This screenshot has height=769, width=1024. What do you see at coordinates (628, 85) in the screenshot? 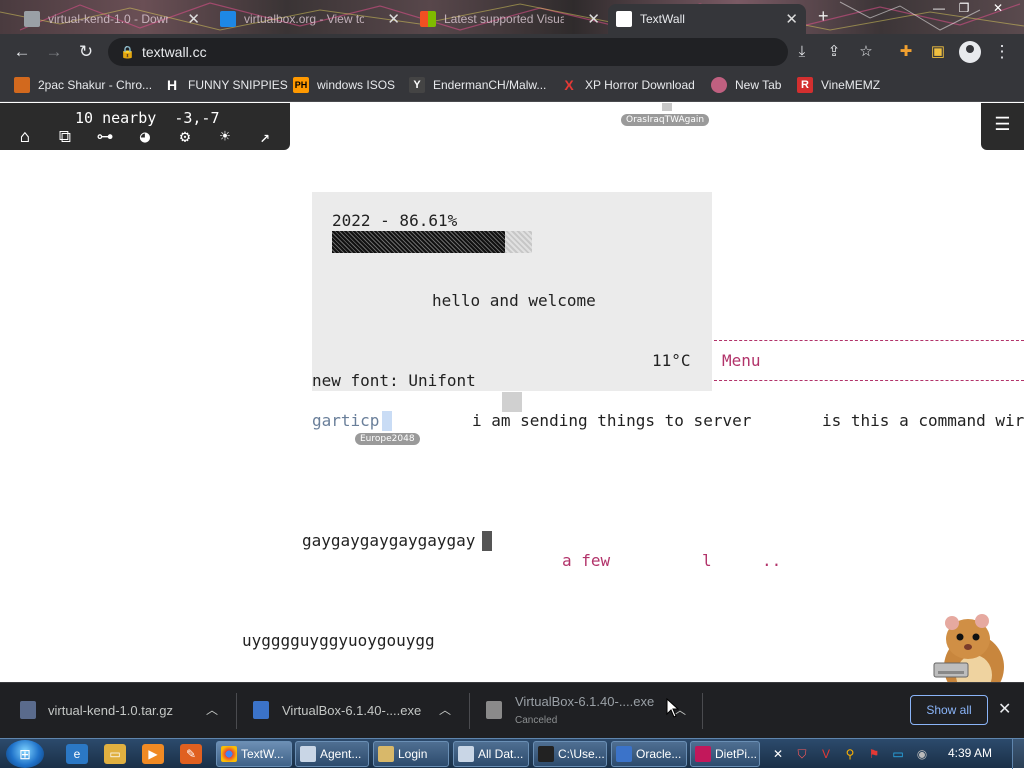
I see `bookmark-item: X XP Horror Download` at bounding box center [628, 85].